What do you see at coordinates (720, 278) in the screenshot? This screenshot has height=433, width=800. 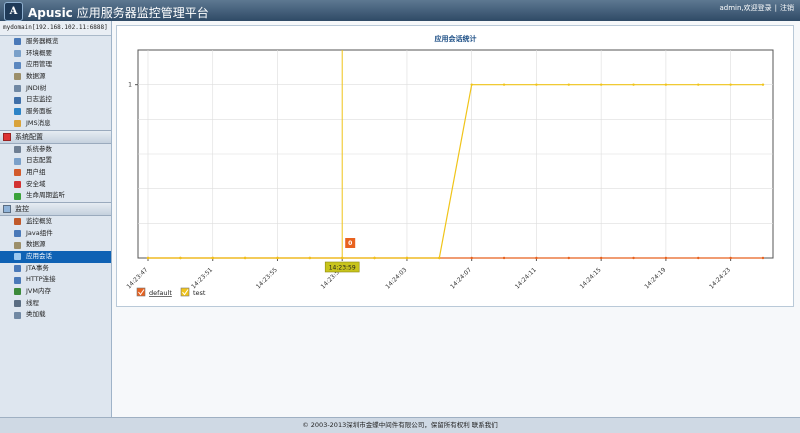 I see `x-tick-label: 14:24:23` at bounding box center [720, 278].